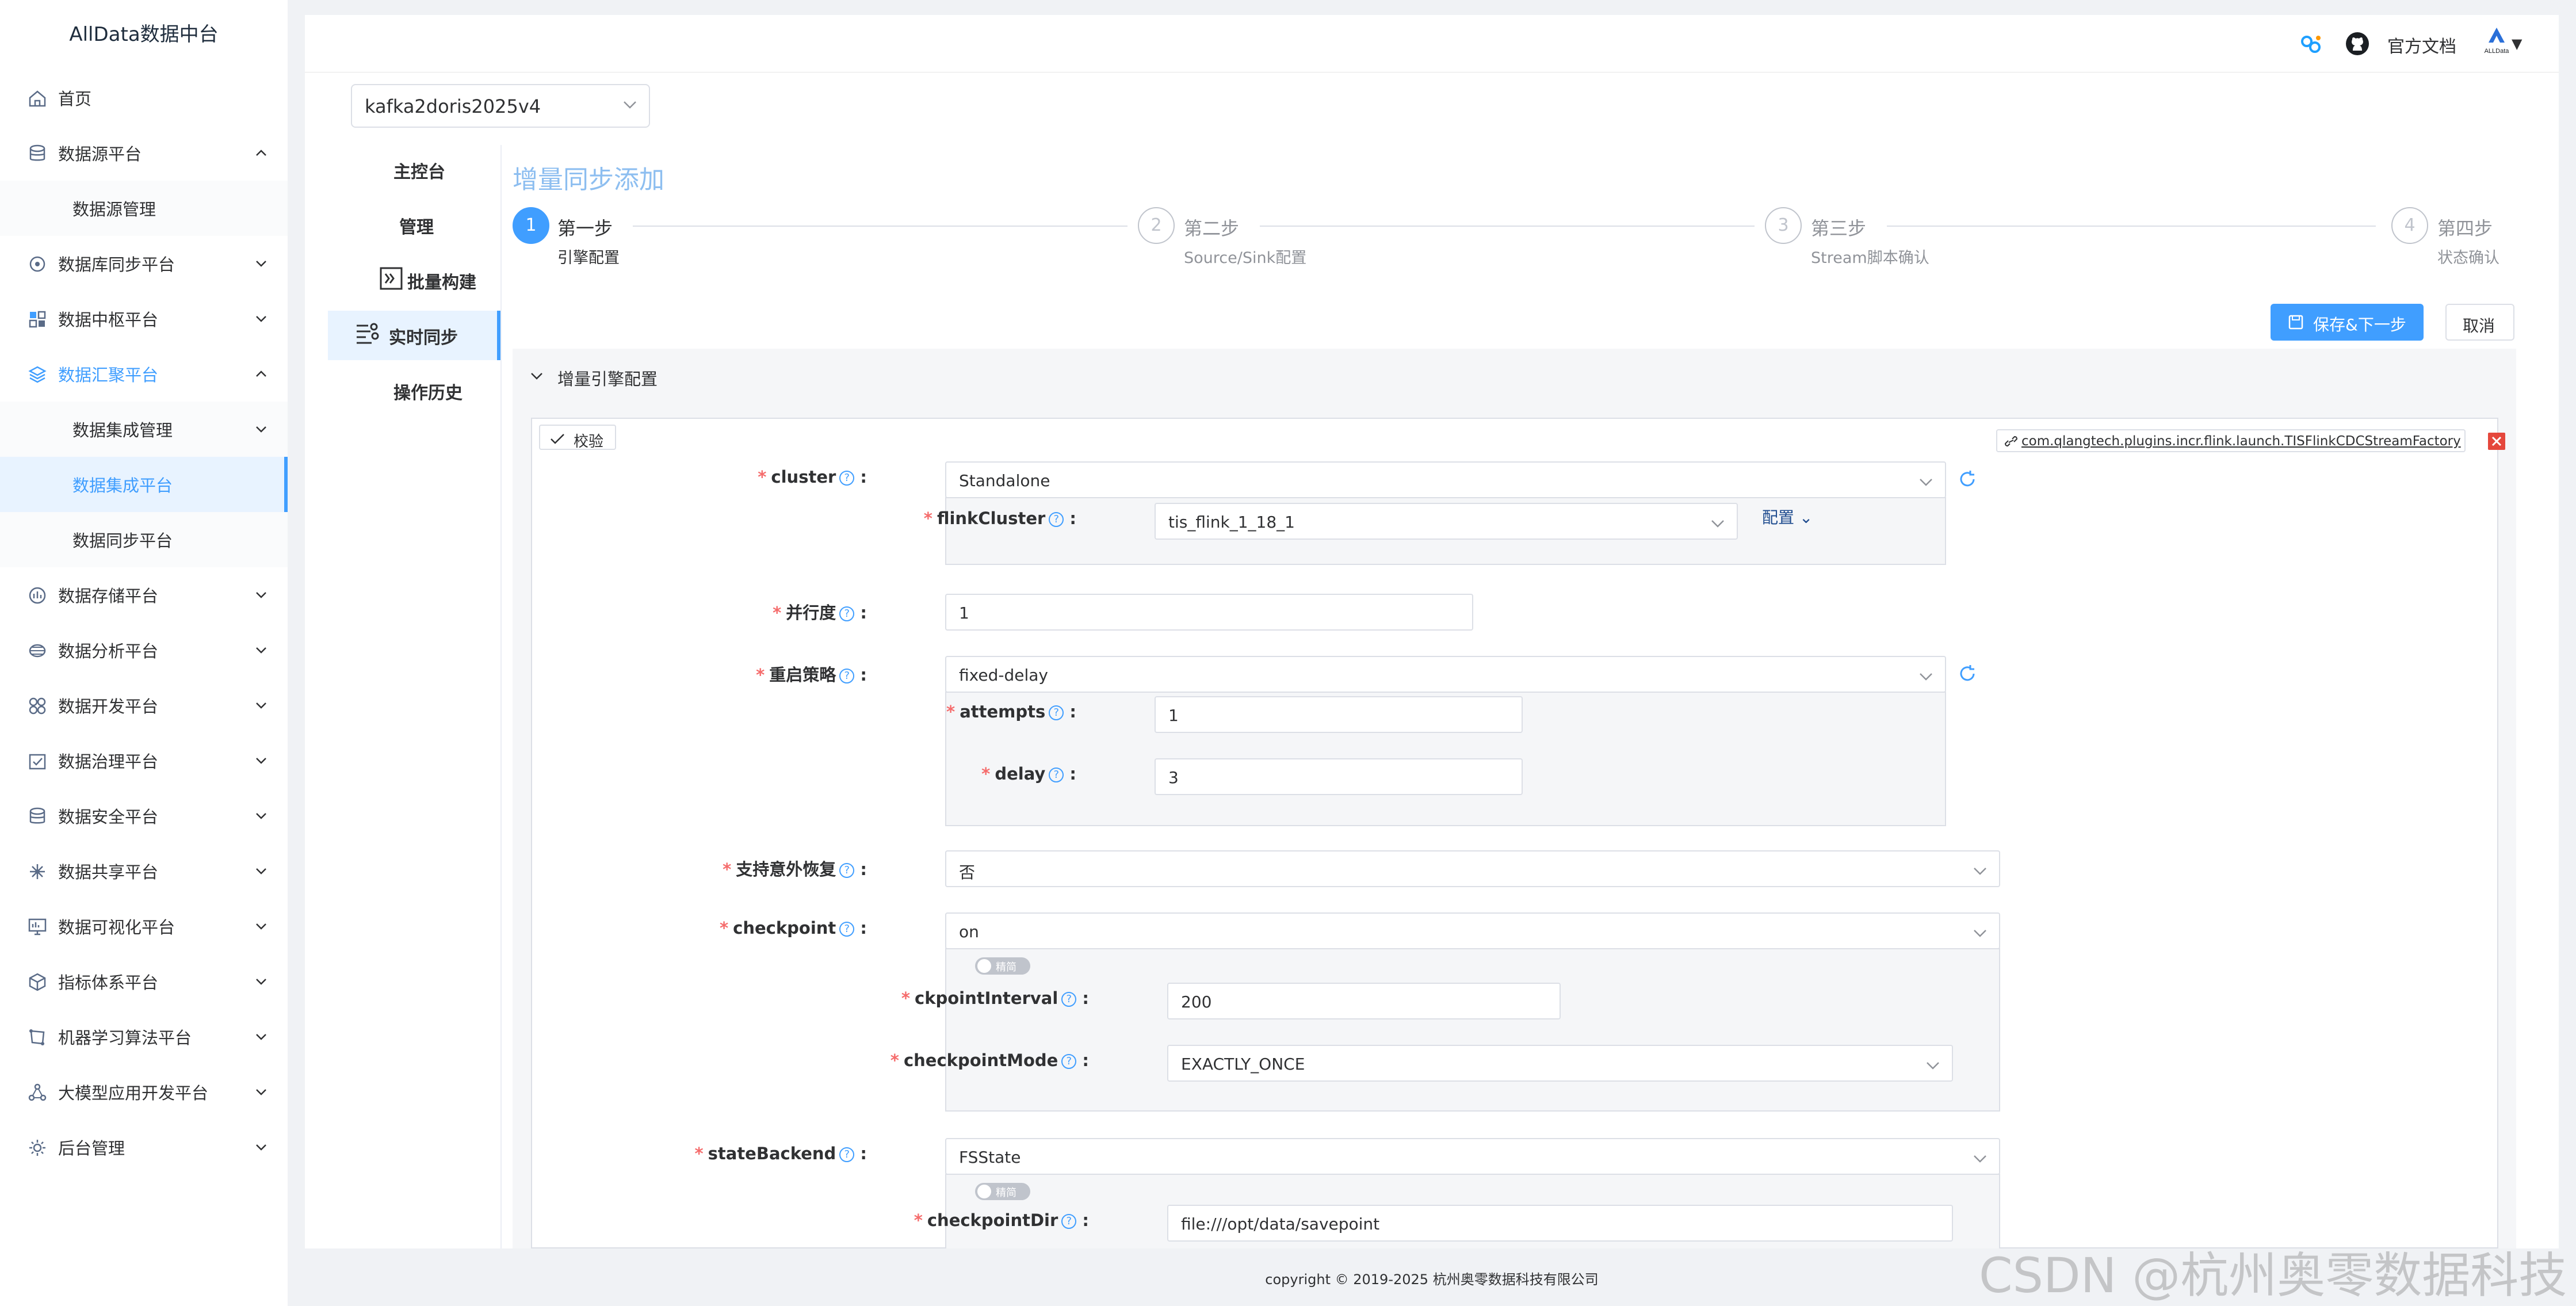 Image resolution: width=2576 pixels, height=1306 pixels. I want to click on sidebar-item-1: 数据源平台, so click(144, 153).